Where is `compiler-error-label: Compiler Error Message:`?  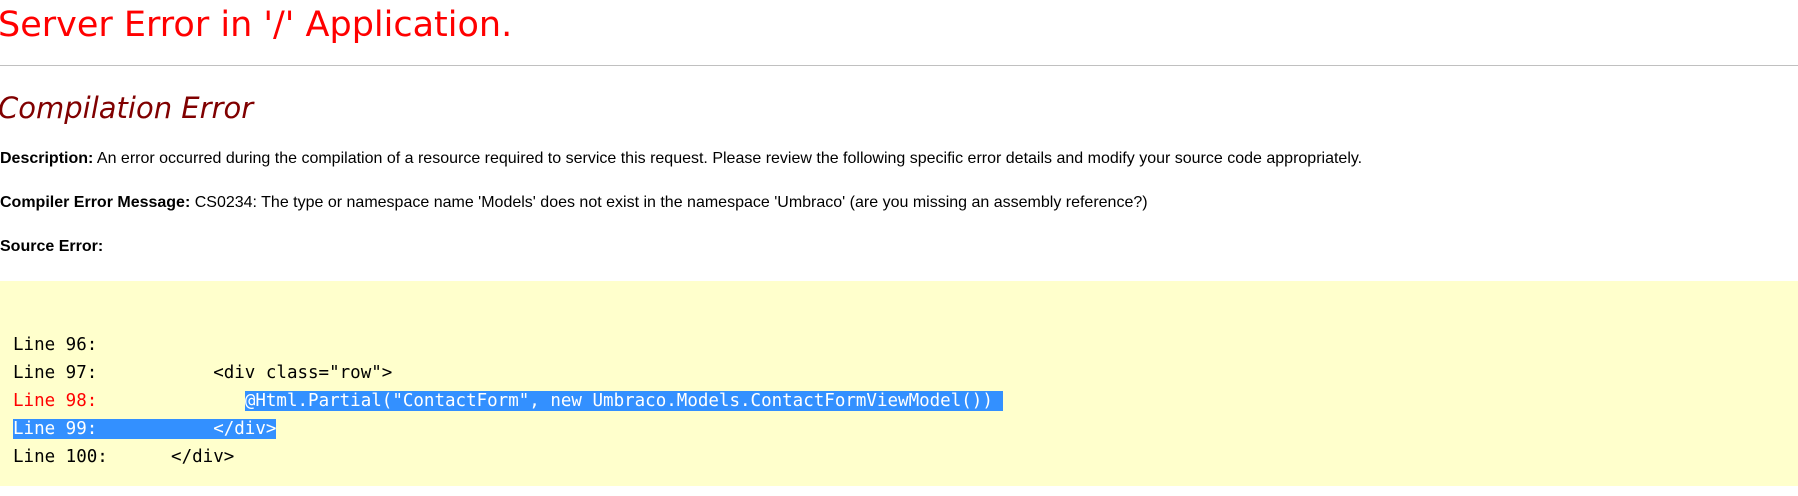 compiler-error-label: Compiler Error Message: is located at coordinates (95, 202).